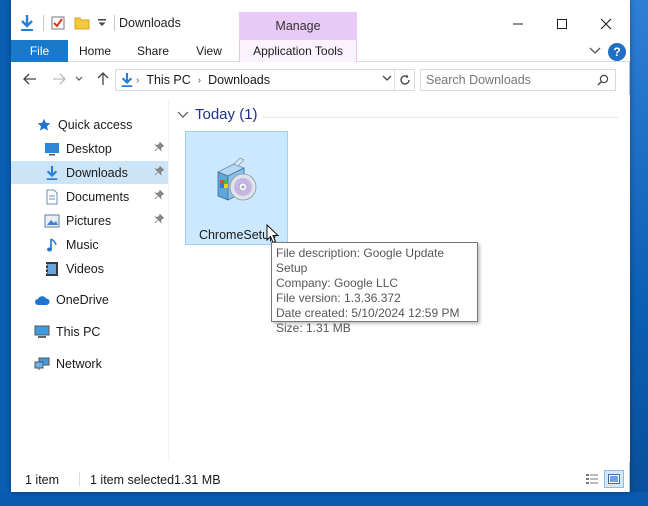  What do you see at coordinates (42, 300) in the screenshot?
I see `cloud-icon` at bounding box center [42, 300].